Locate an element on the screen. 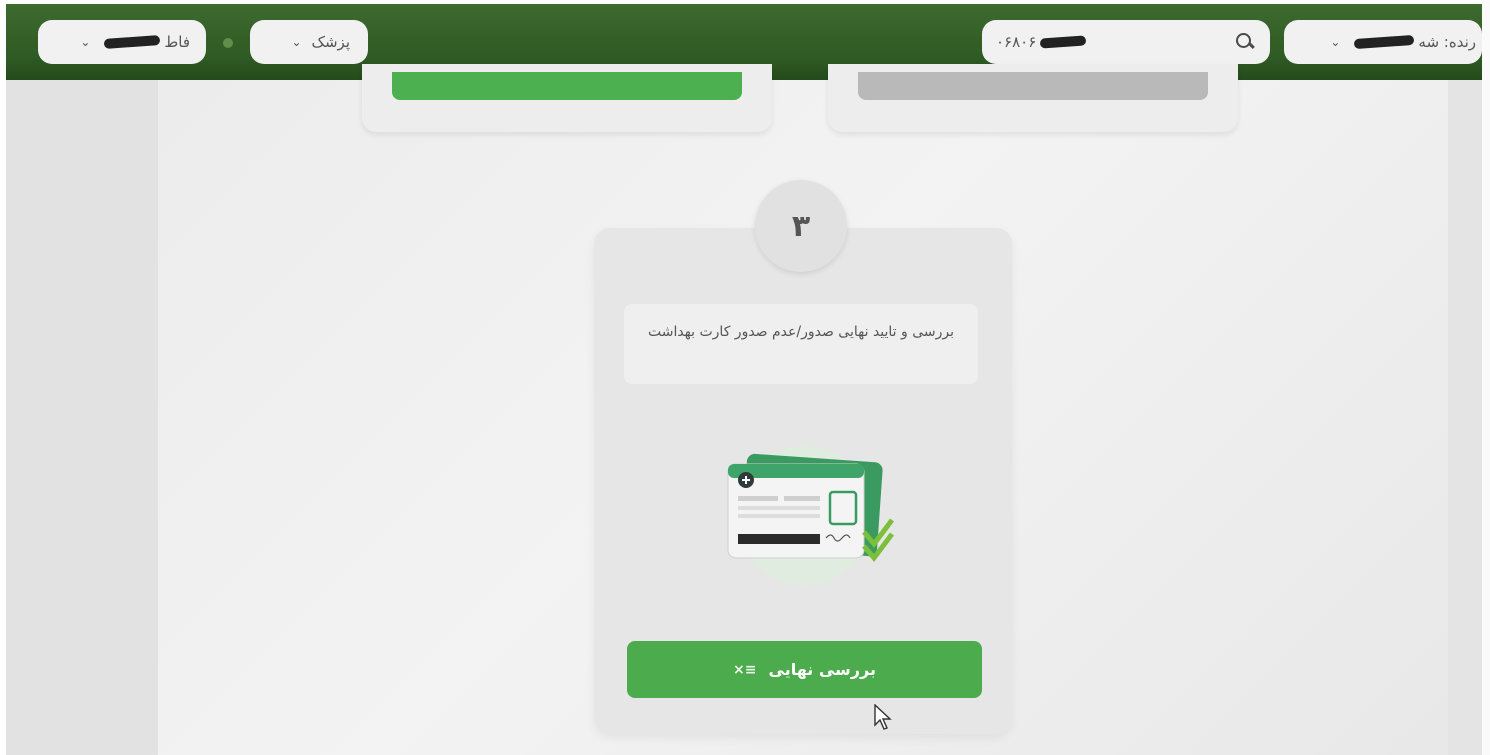  facility-select: فاط ⌄ is located at coordinates (122, 42).